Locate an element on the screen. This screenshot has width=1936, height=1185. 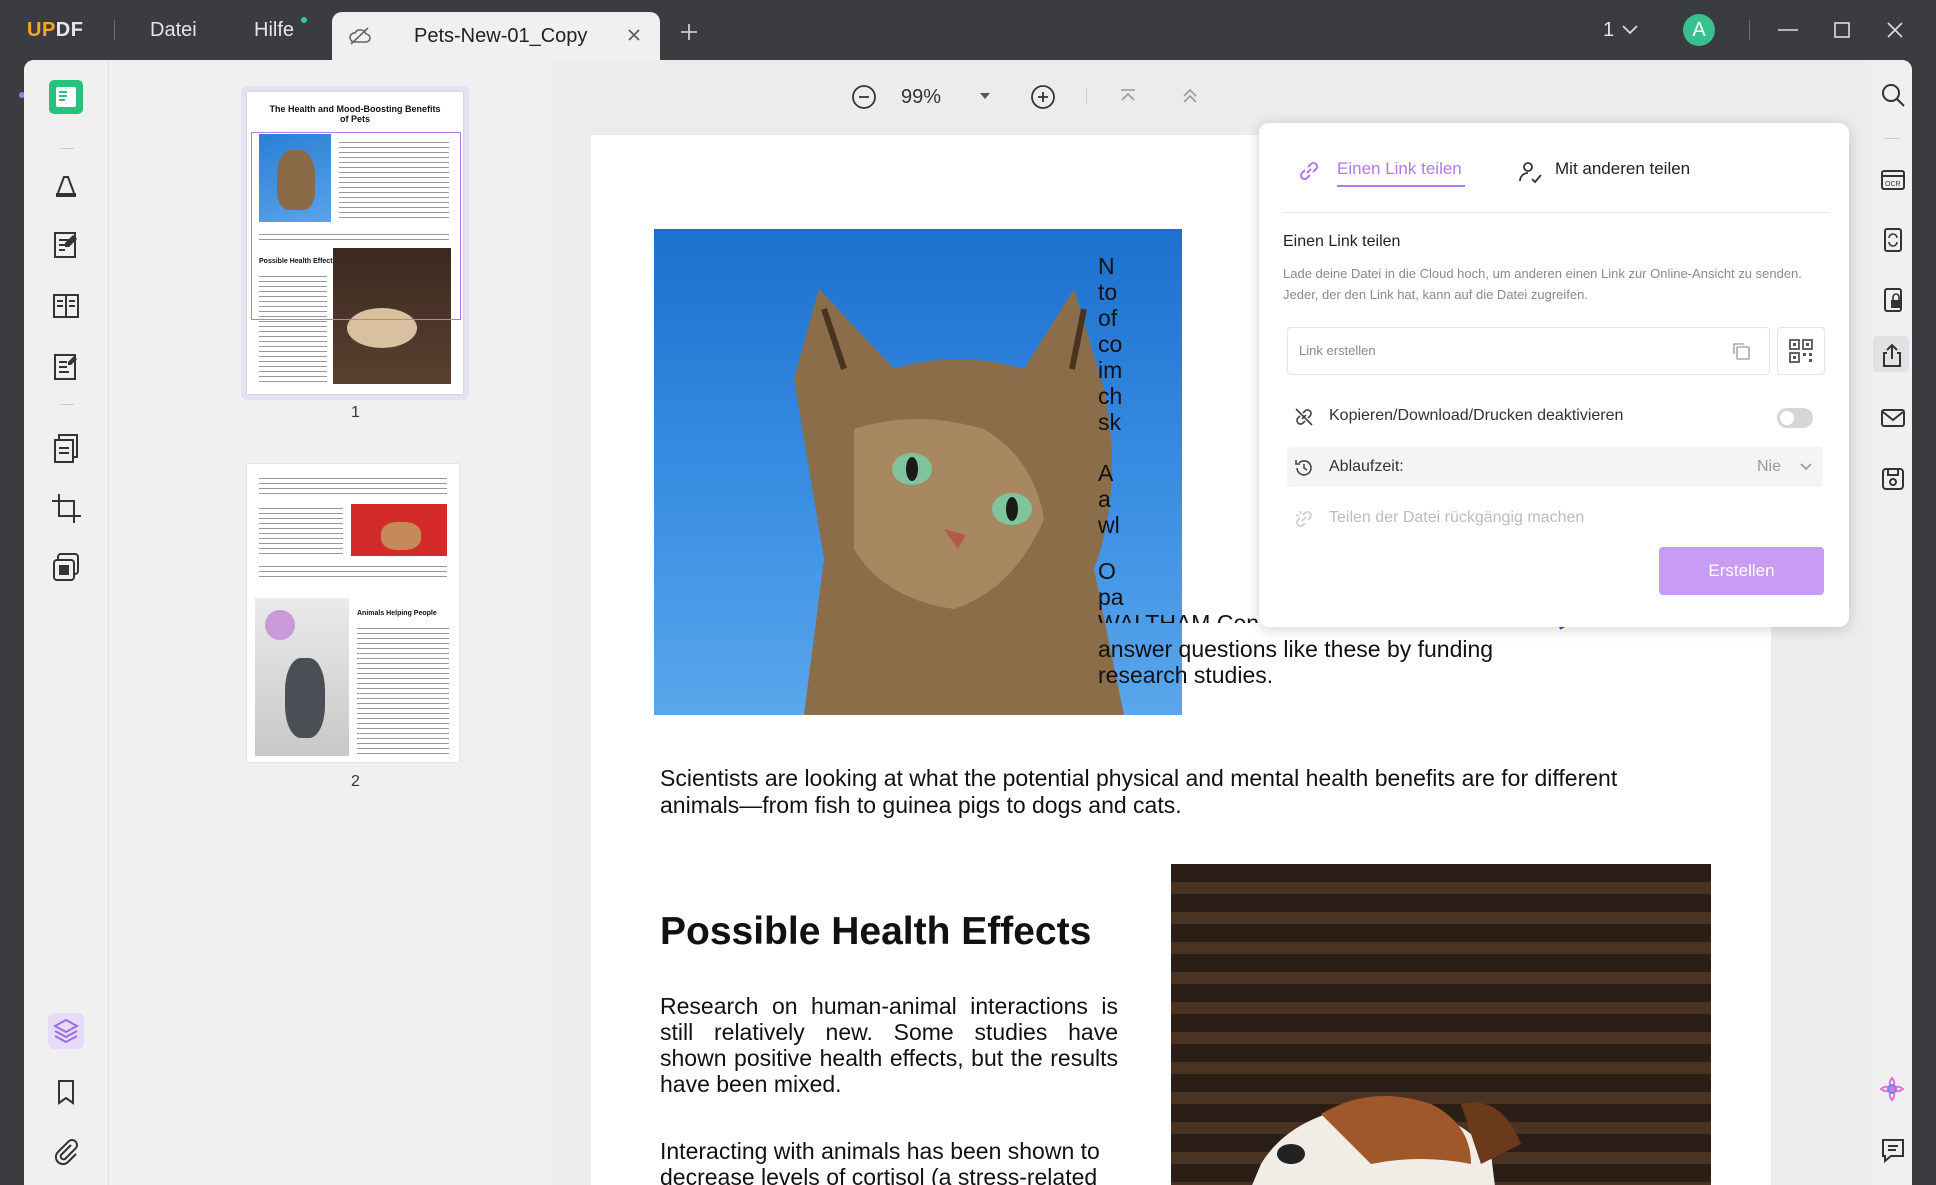
reader-icon is located at coordinates (66, 97).